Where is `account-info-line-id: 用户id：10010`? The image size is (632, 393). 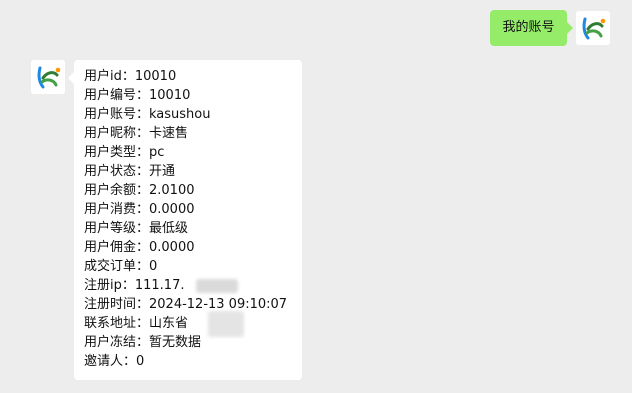 account-info-line-id: 用户id：10010 is located at coordinates (130, 76).